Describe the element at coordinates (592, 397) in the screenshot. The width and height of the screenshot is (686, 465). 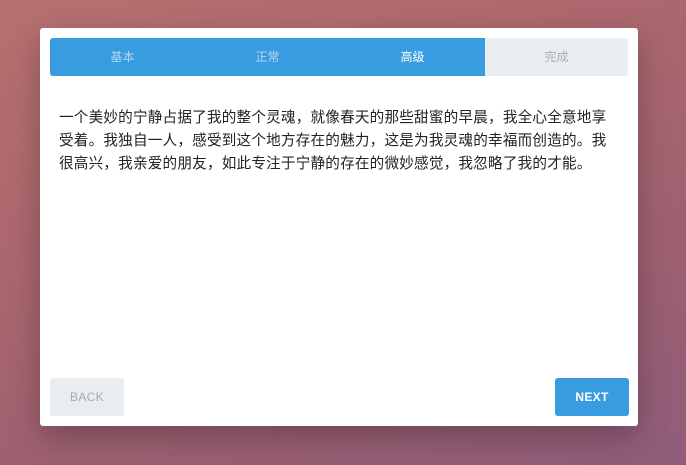
I see `next-button: NEXT` at that location.